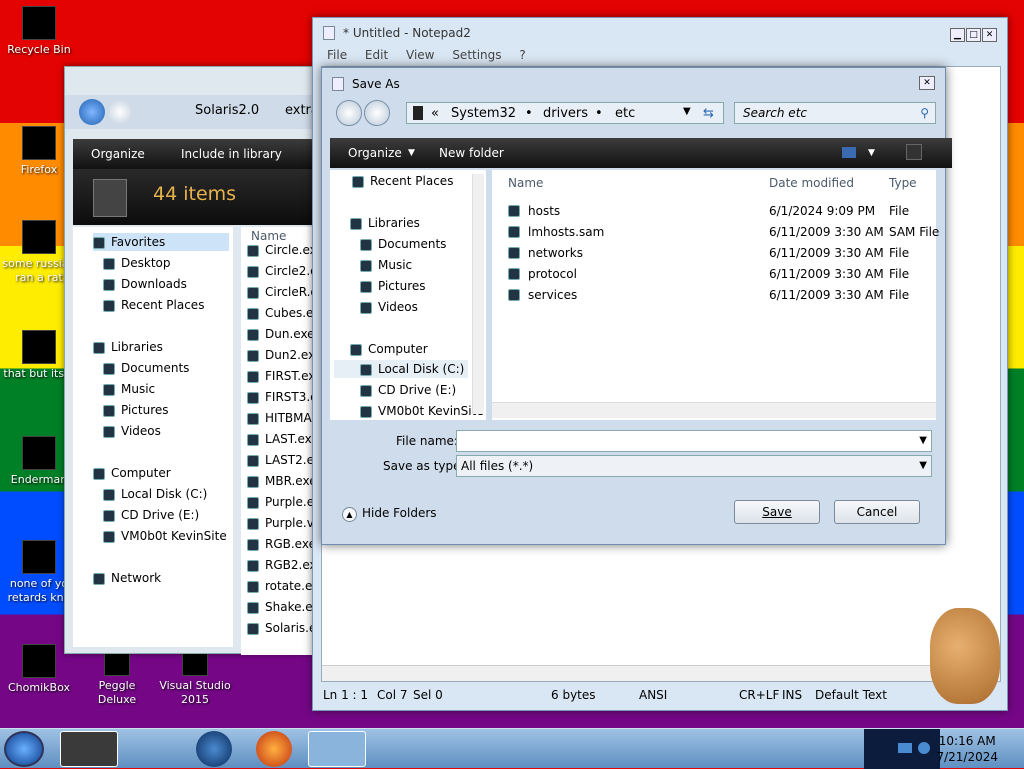  I want to click on explorer-address-bar: Solaris2.0 extra, so click(193, 112).